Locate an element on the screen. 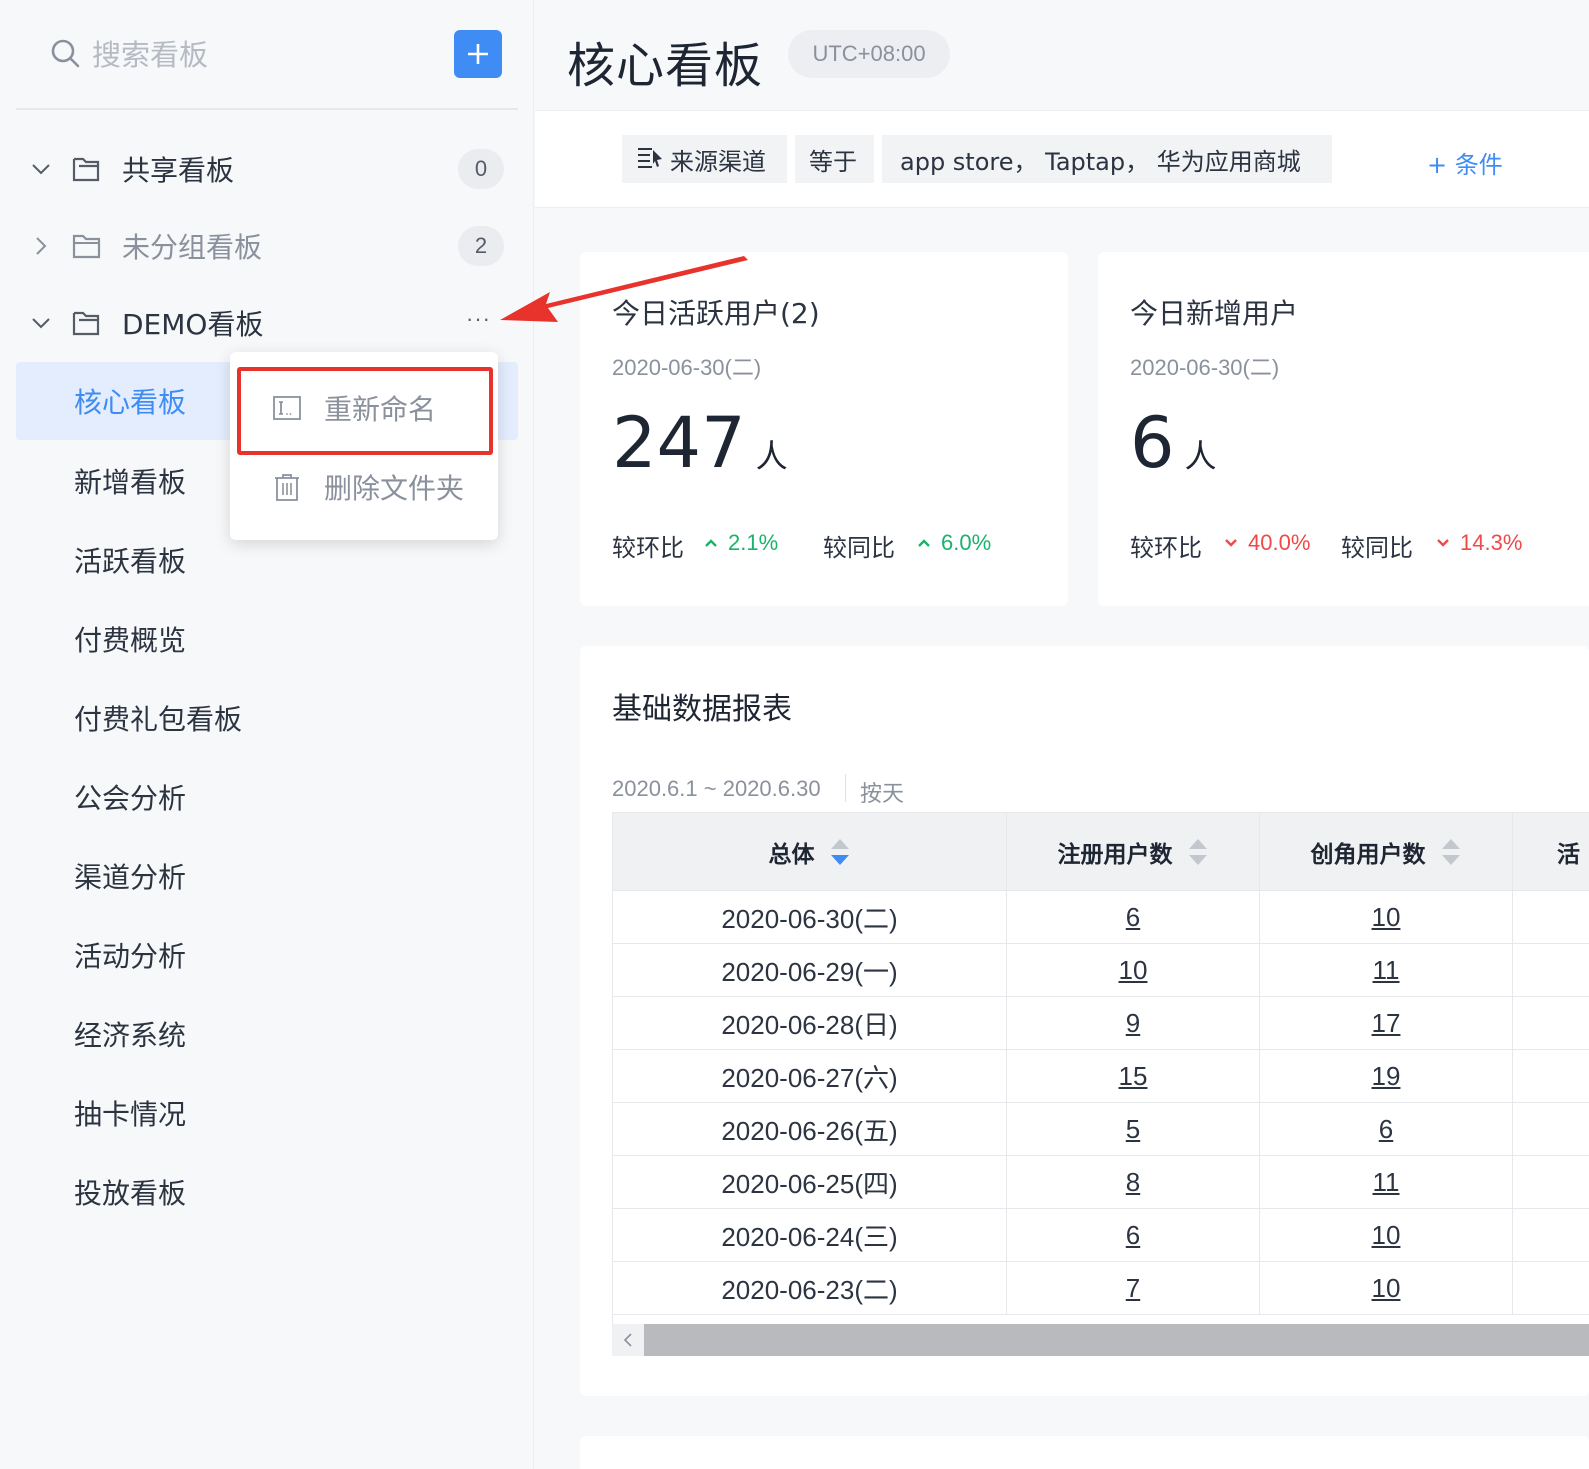 The height and width of the screenshot is (1469, 1589). filter-value-chip: app store， Taptap， 华为应用商城 is located at coordinates (1107, 159).